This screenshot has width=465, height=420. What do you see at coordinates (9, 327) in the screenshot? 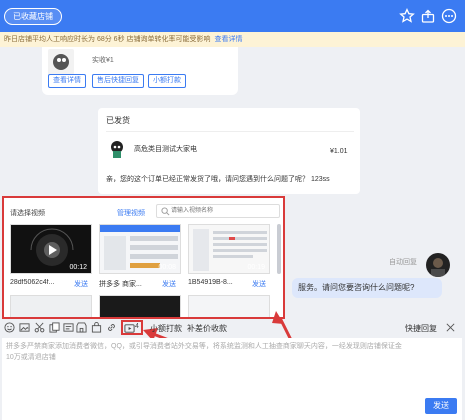
I see `smile-icon` at bounding box center [9, 327].